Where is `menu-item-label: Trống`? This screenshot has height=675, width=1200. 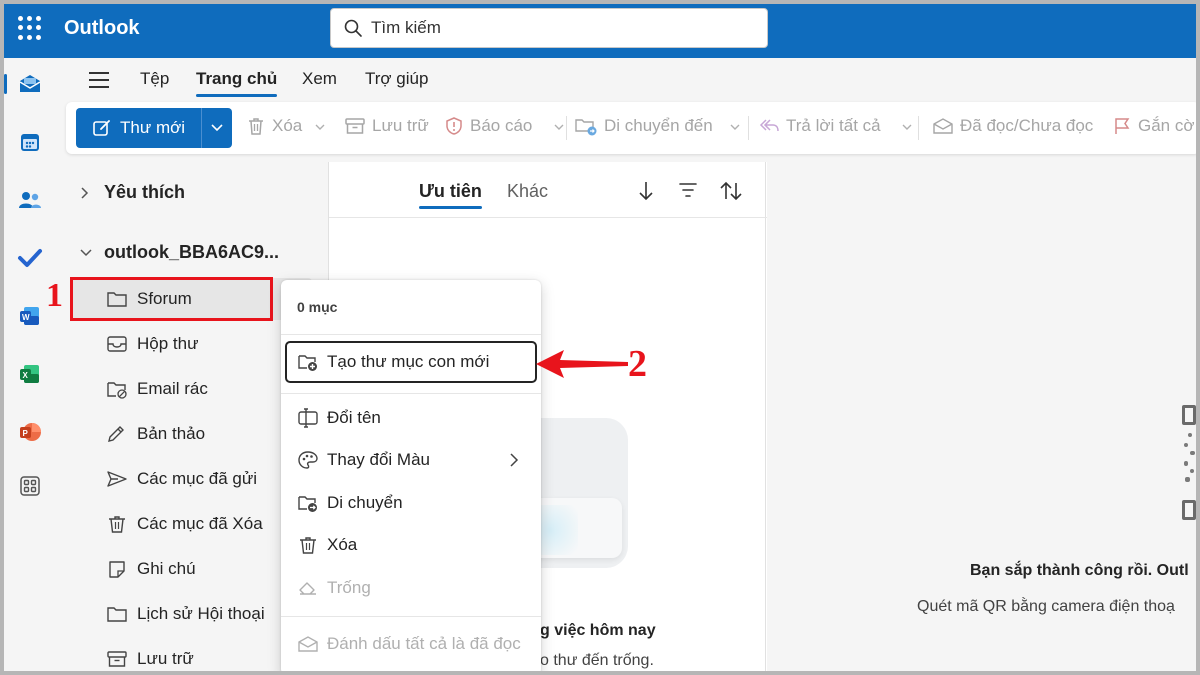
menu-item-label: Trống is located at coordinates (349, 587).